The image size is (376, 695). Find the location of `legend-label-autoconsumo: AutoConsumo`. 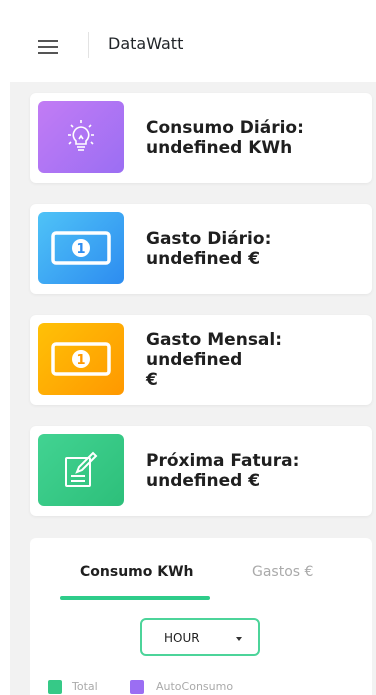

legend-label-autoconsumo: AutoConsumo is located at coordinates (195, 686).